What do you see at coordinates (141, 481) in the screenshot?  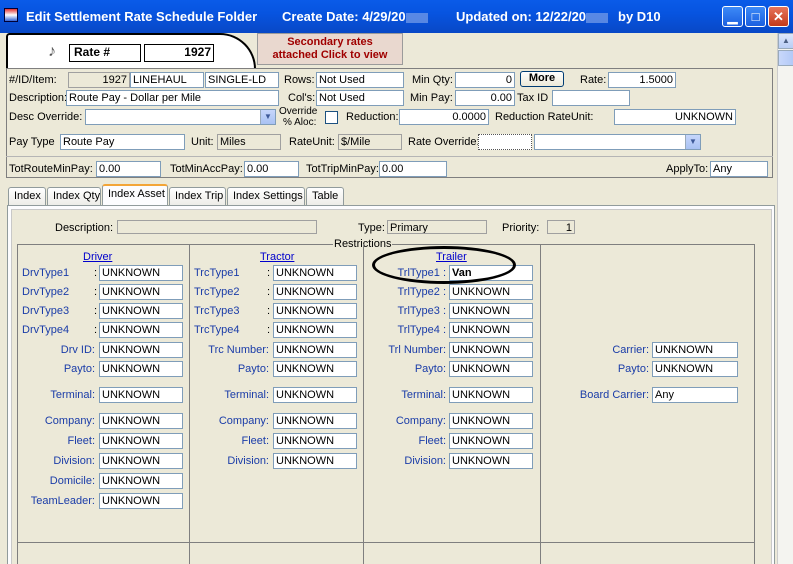 I see `drv-domicile-field: UNKNOWN` at bounding box center [141, 481].